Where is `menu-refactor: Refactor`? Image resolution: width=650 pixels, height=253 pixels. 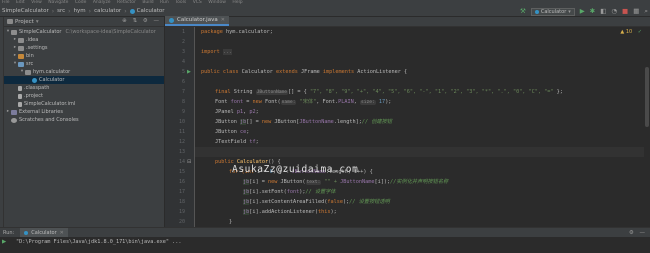
menu-refactor: Refactor is located at coordinates (126, 2).